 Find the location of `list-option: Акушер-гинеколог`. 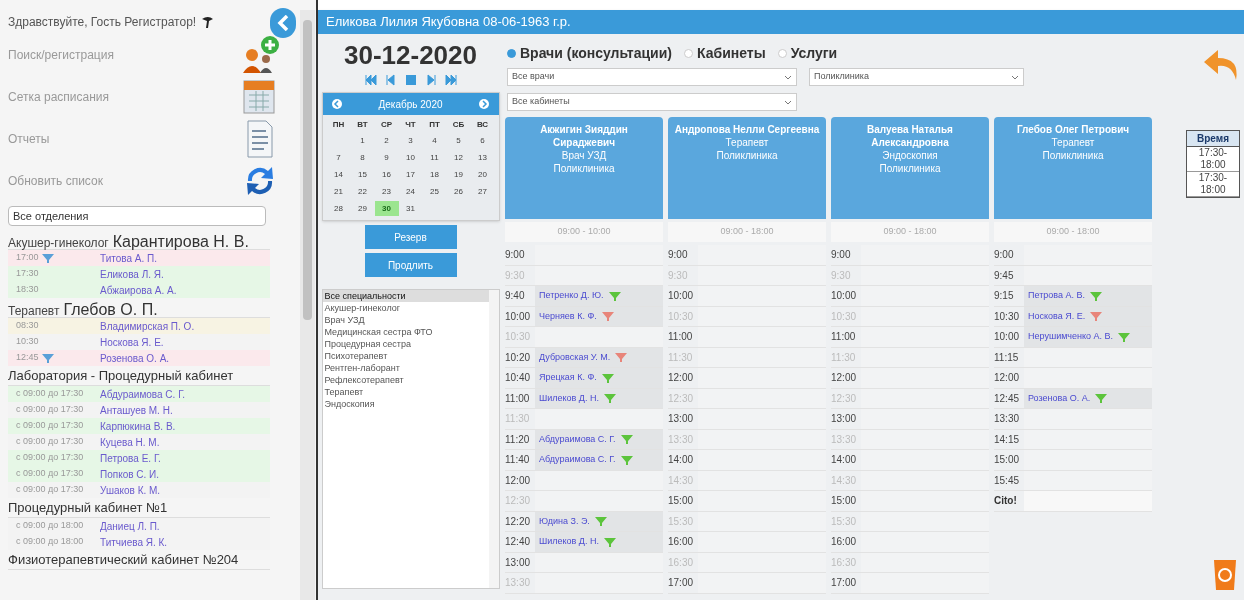

list-option: Акушер-гинеколог is located at coordinates (405, 308).